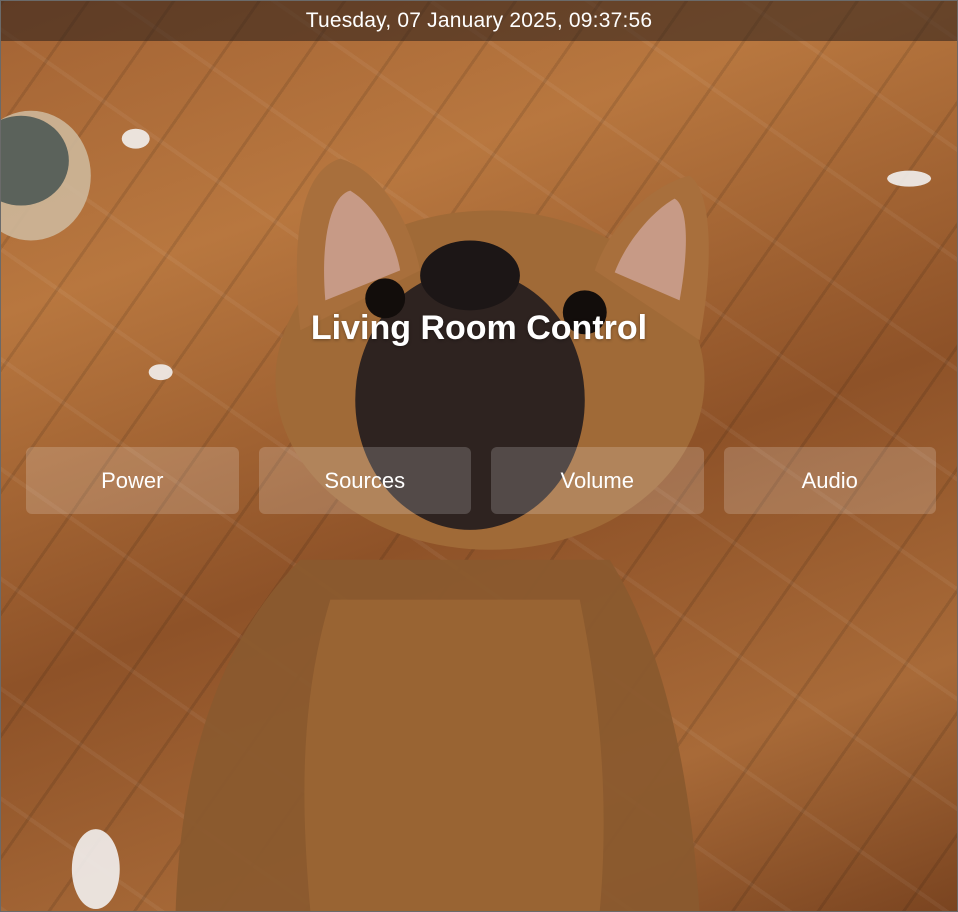  I want to click on date-time-display: Tuesday, 07 January 2025, 09:37:56, so click(479, 20).